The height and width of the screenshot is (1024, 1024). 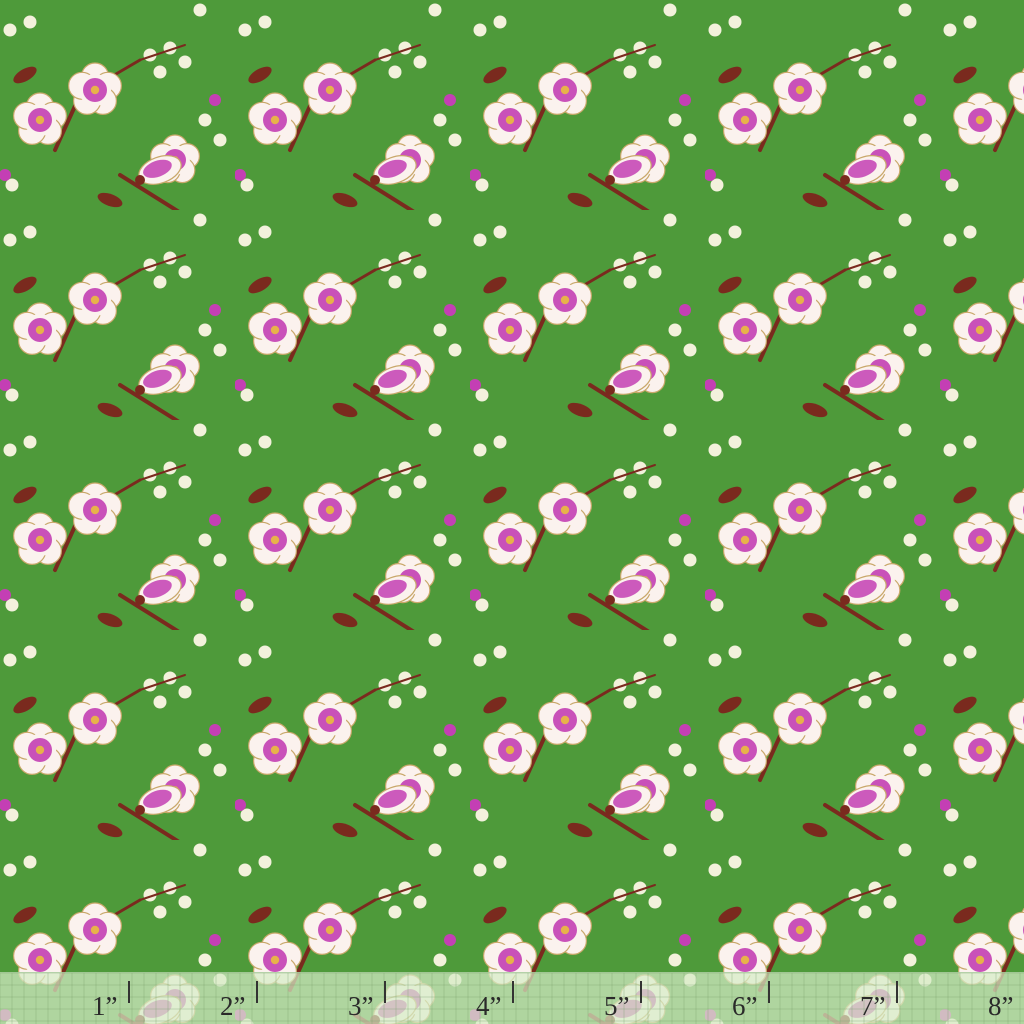 What do you see at coordinates (873, 1006) in the screenshot?
I see `ruler-label: 7”` at bounding box center [873, 1006].